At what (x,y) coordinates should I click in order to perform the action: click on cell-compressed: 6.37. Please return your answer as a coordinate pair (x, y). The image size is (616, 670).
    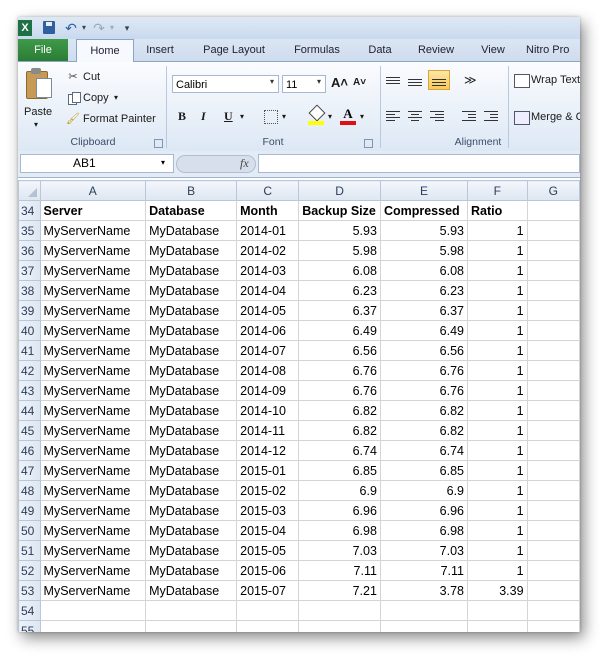
    Looking at the image, I should click on (424, 310).